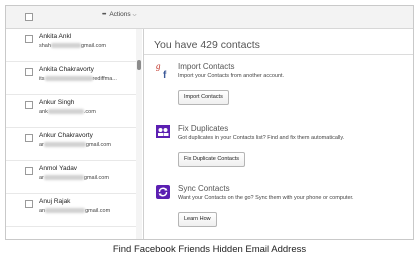 Image resolution: width=419 pixels, height=263 pixels. I want to click on import-contacts-button: Import Contacts, so click(203, 97).